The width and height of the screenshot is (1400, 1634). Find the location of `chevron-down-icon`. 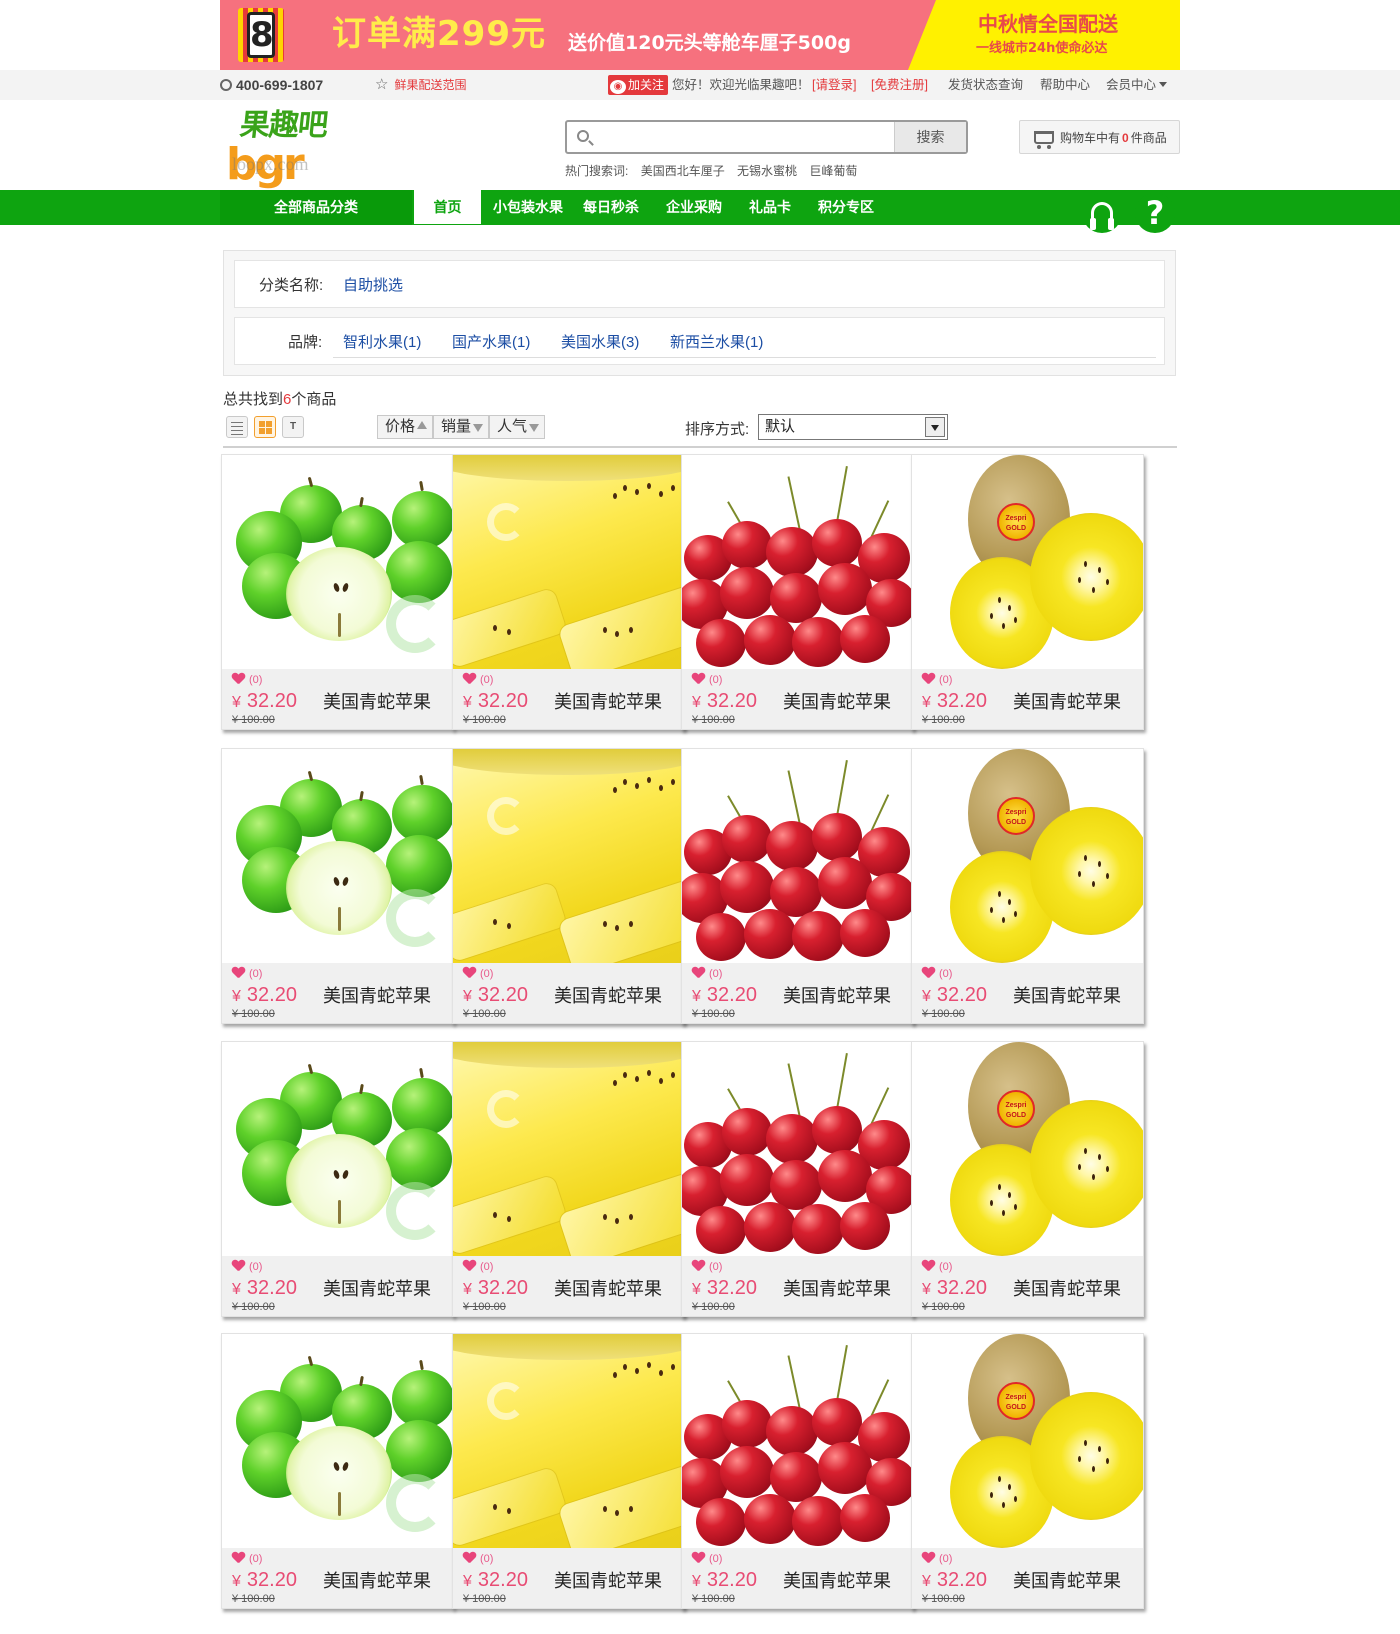

chevron-down-icon is located at coordinates (935, 427).